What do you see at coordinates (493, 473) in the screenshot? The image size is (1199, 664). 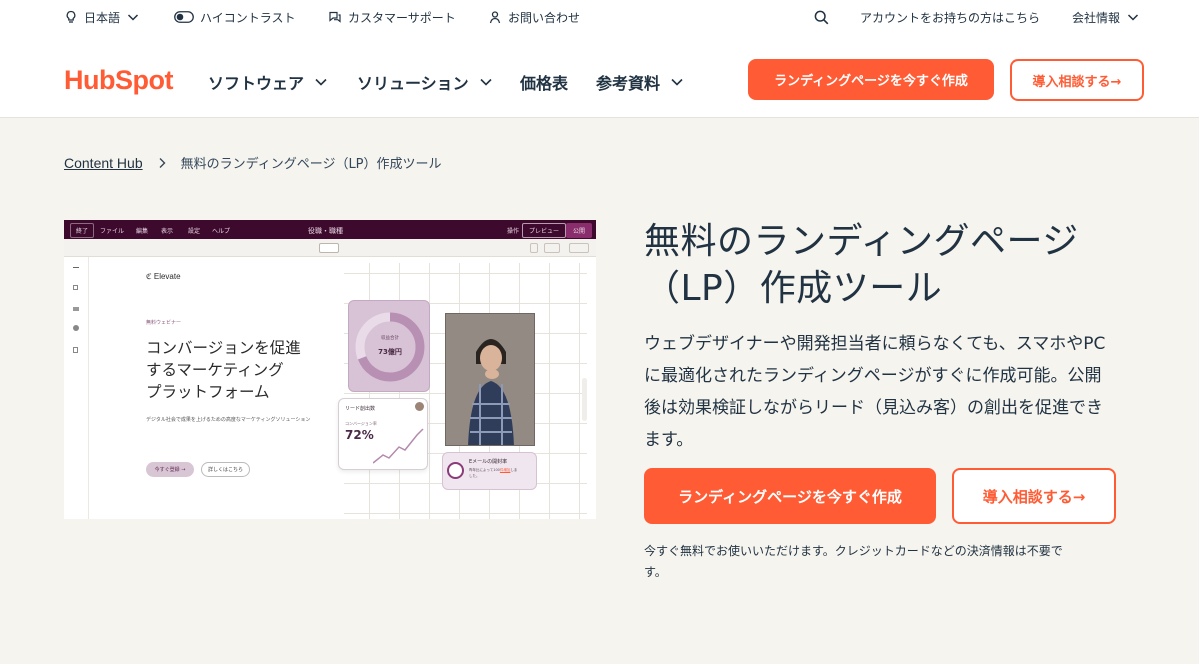 I see `preview-email-text: 昨年比によって100件増加しました。` at bounding box center [493, 473].